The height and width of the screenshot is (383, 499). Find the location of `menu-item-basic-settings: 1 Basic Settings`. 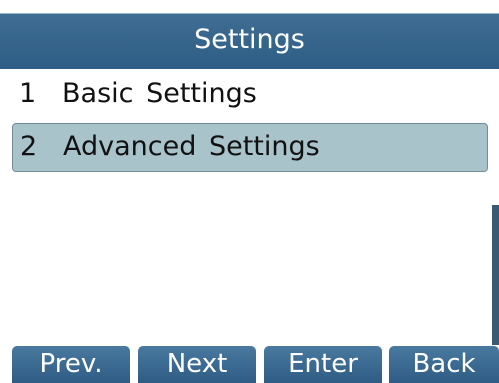

menu-item-basic-settings: 1 Basic Settings is located at coordinates (250, 95).